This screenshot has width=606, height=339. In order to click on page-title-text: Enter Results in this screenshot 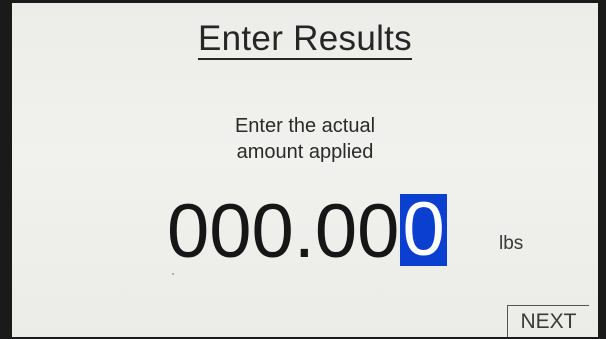, I will do `click(305, 39)`.